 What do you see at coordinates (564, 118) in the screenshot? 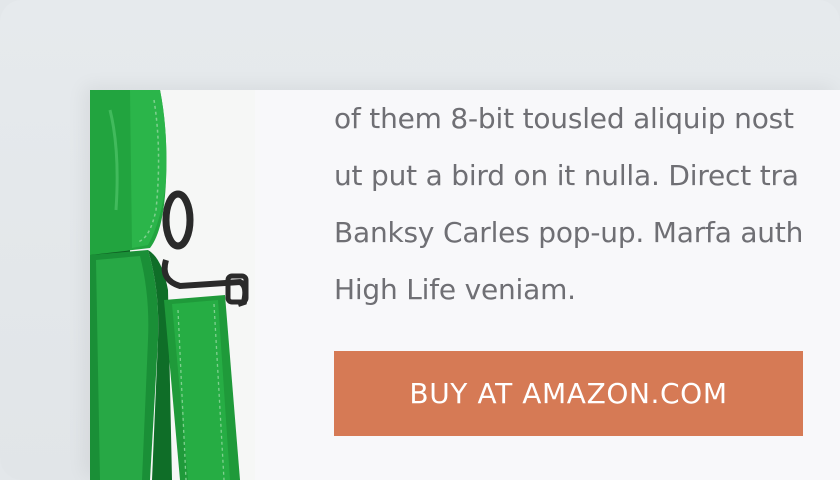
I see `description-line: of them 8-bit tousled aliquip nost` at bounding box center [564, 118].